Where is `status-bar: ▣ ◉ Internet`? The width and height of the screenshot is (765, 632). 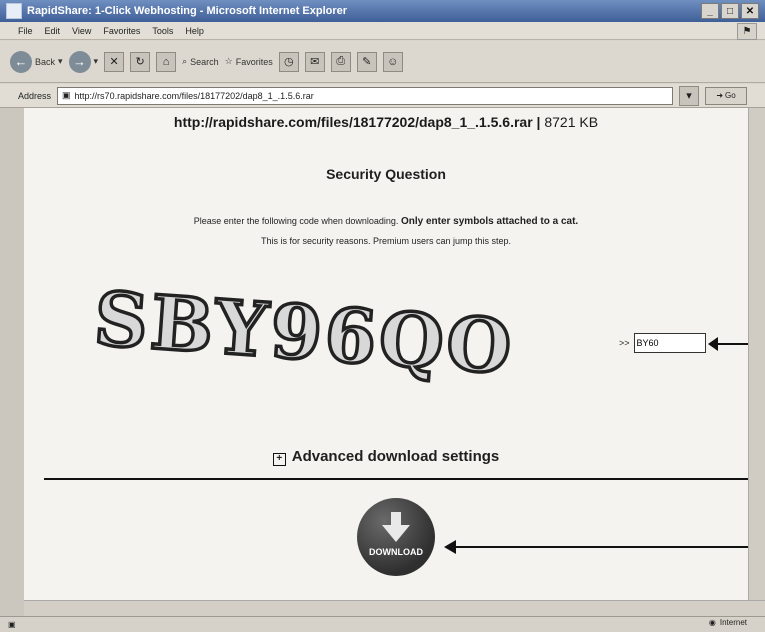 status-bar: ▣ ◉ Internet is located at coordinates (382, 624).